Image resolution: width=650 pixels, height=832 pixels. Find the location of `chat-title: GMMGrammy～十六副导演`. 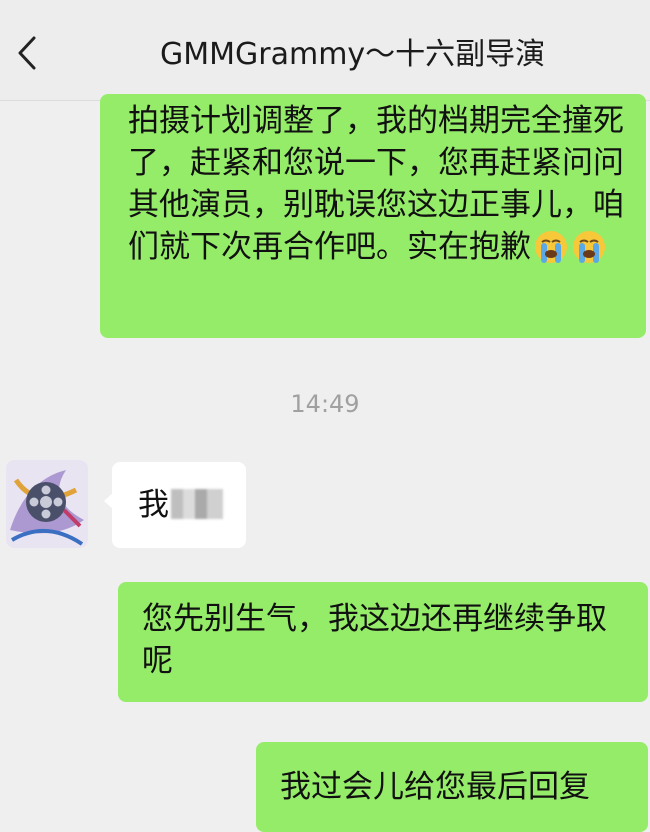

chat-title: GMMGrammy～十六副导演 is located at coordinates (353, 54).